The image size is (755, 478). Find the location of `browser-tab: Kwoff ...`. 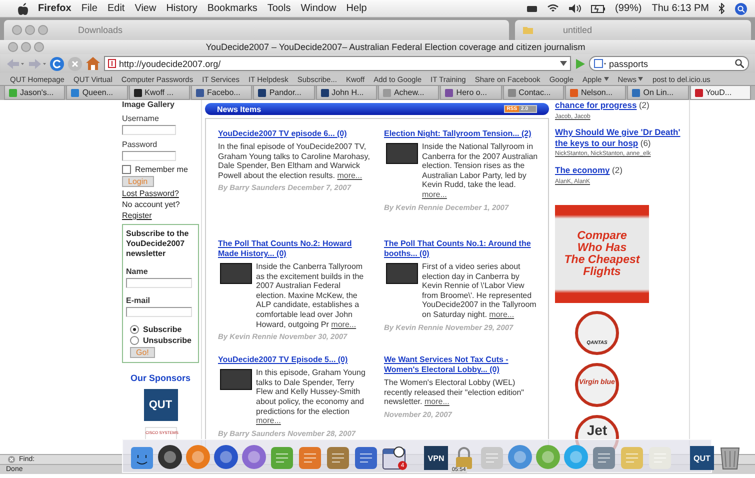

browser-tab: Kwoff ... is located at coordinates (159, 93).